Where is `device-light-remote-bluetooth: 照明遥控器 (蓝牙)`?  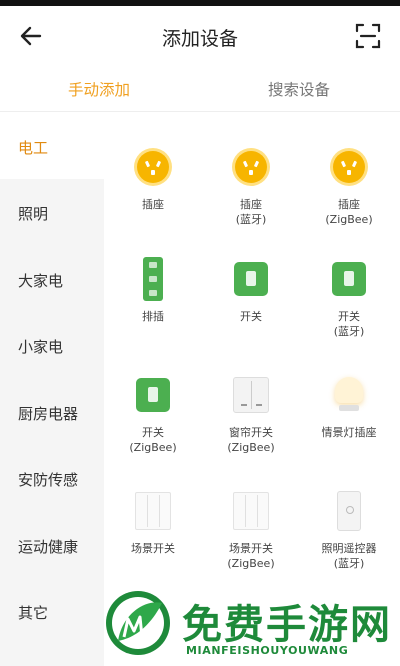 device-light-remote-bluetooth: 照明遥控器 (蓝牙) is located at coordinates (349, 530).